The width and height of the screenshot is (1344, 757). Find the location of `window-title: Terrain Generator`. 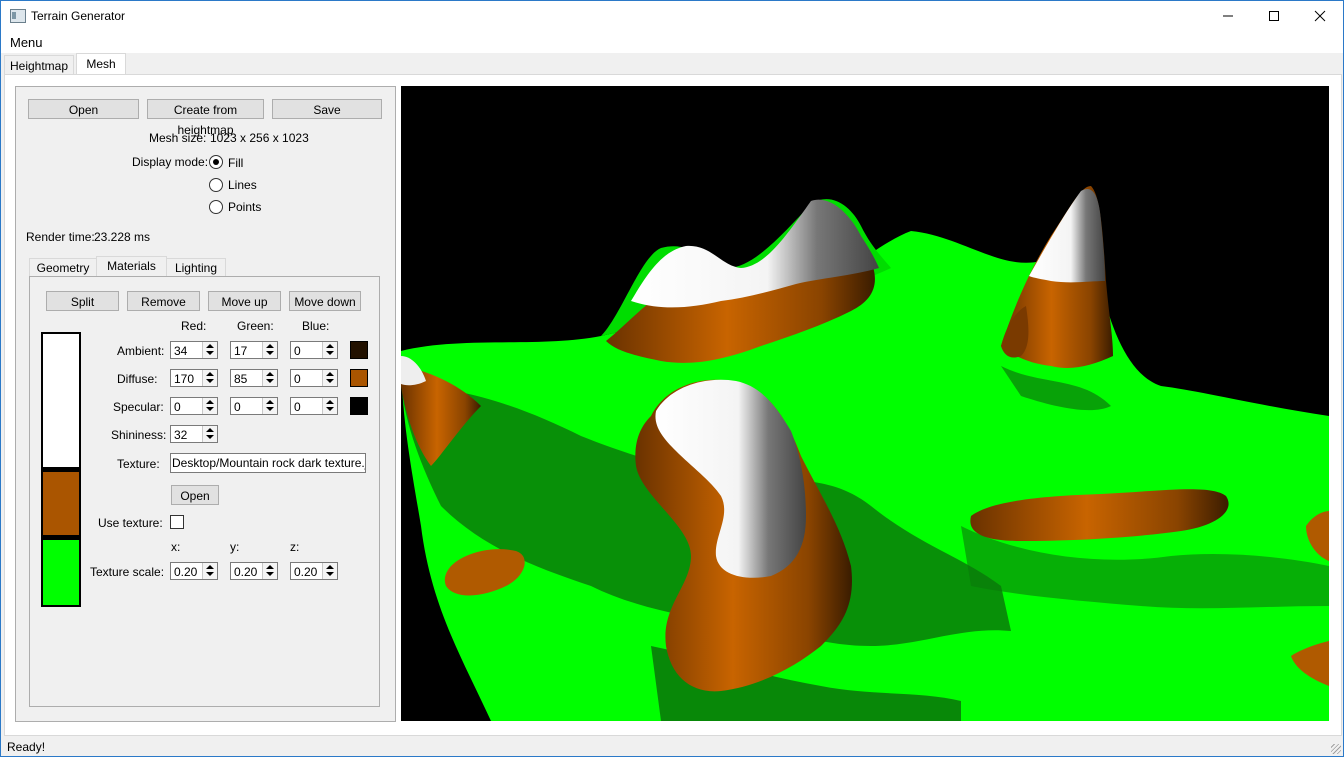

window-title: Terrain Generator is located at coordinates (78, 16).